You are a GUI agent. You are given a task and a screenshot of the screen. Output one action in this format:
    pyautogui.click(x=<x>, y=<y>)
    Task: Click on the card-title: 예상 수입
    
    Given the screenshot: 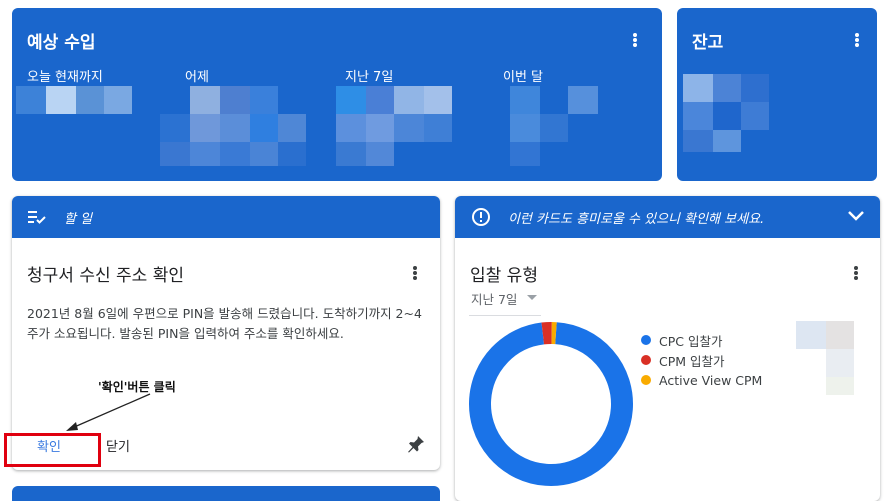 What is the action you would take?
    pyautogui.click(x=61, y=43)
    